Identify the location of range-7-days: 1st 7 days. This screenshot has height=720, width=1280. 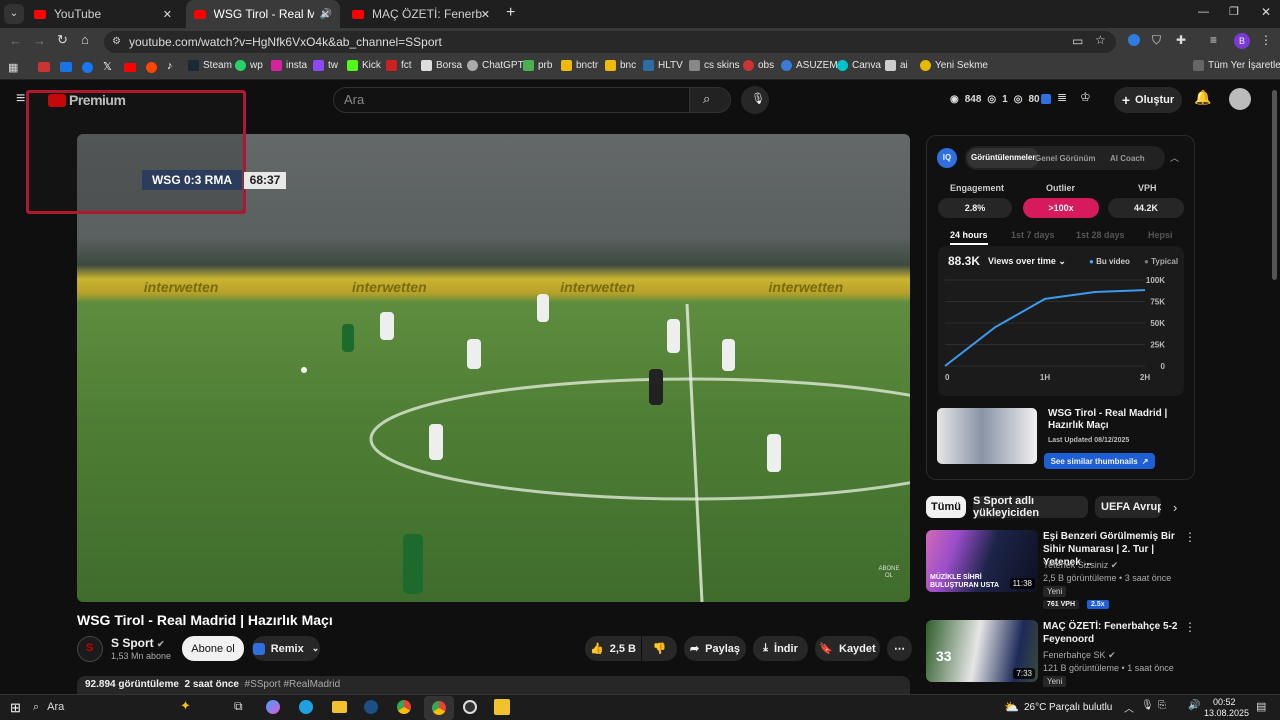
(1033, 235).